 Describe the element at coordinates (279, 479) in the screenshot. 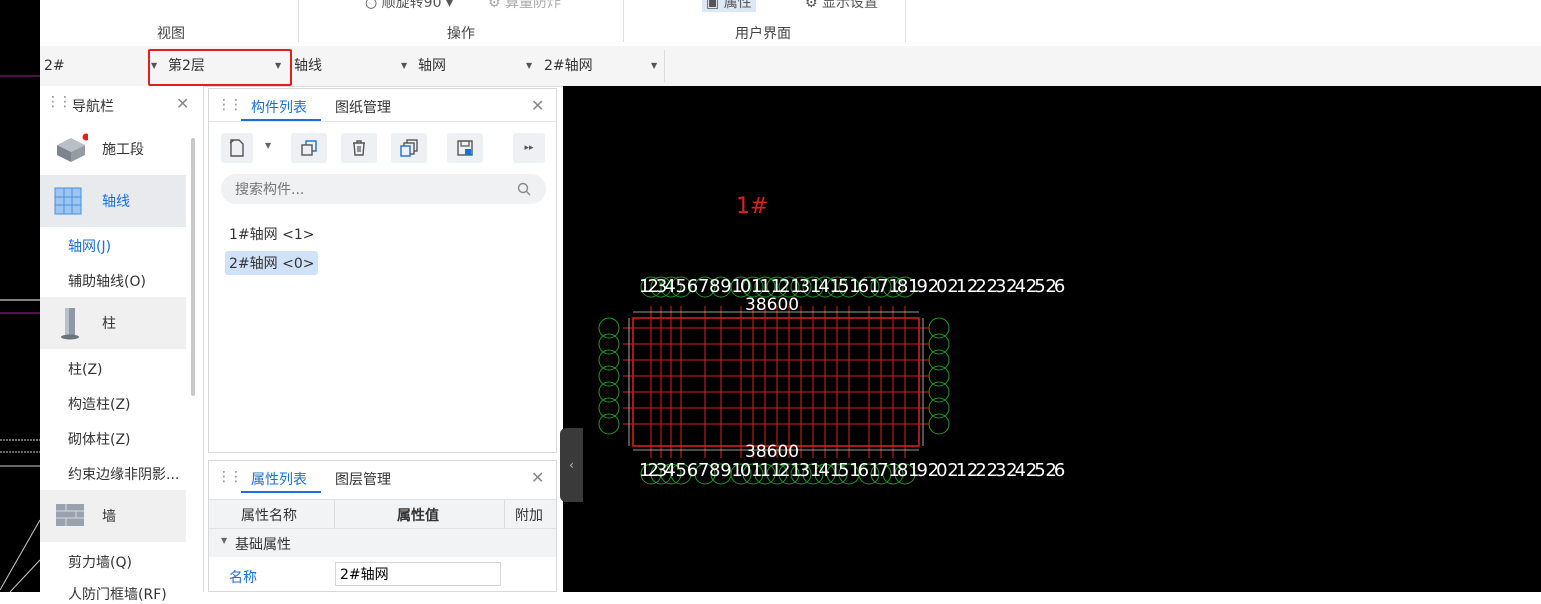

I see `tab-property-list: 属性列表` at that location.